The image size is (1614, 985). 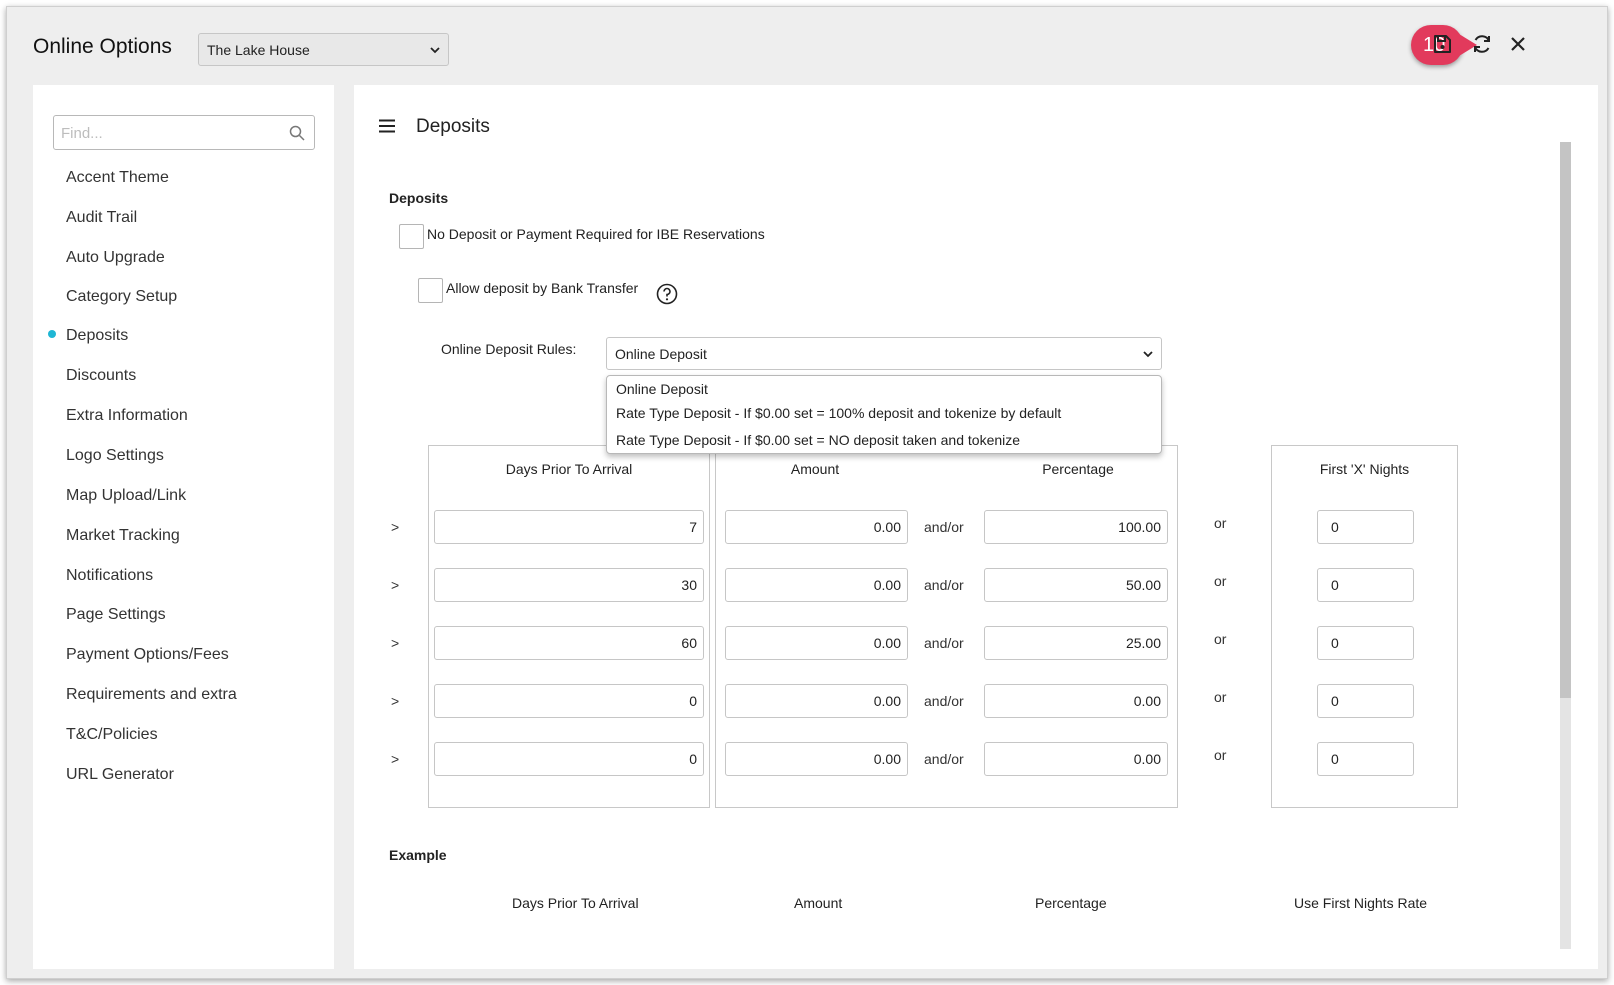 What do you see at coordinates (1442, 44) in the screenshot?
I see `save-icon` at bounding box center [1442, 44].